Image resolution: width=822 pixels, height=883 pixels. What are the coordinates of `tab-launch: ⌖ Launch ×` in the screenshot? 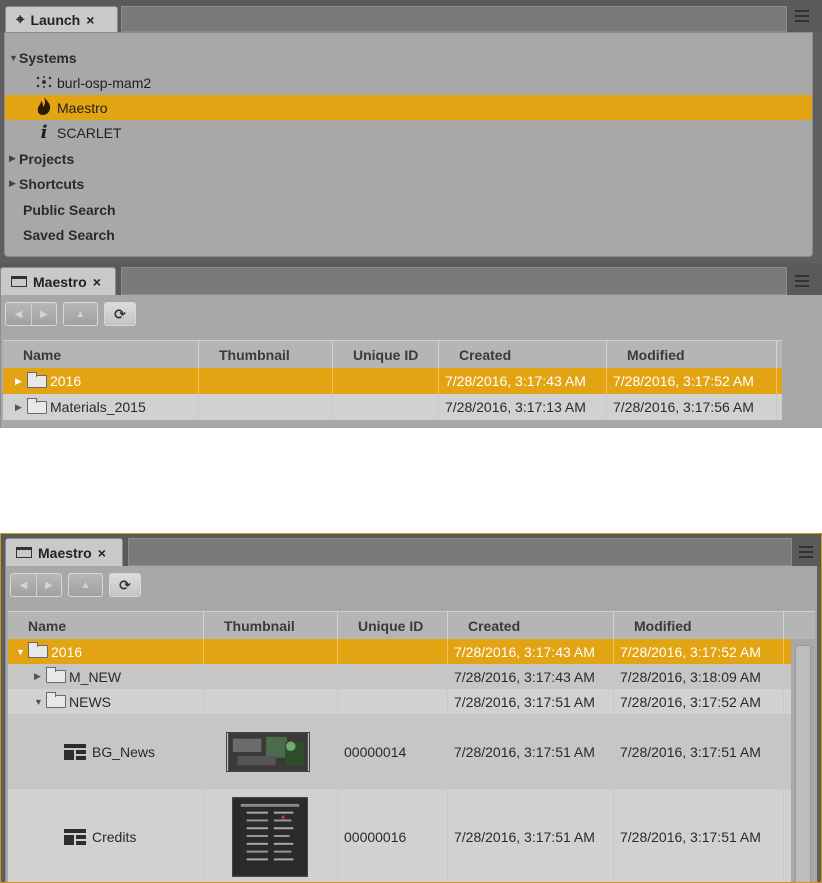 It's located at (61, 19).